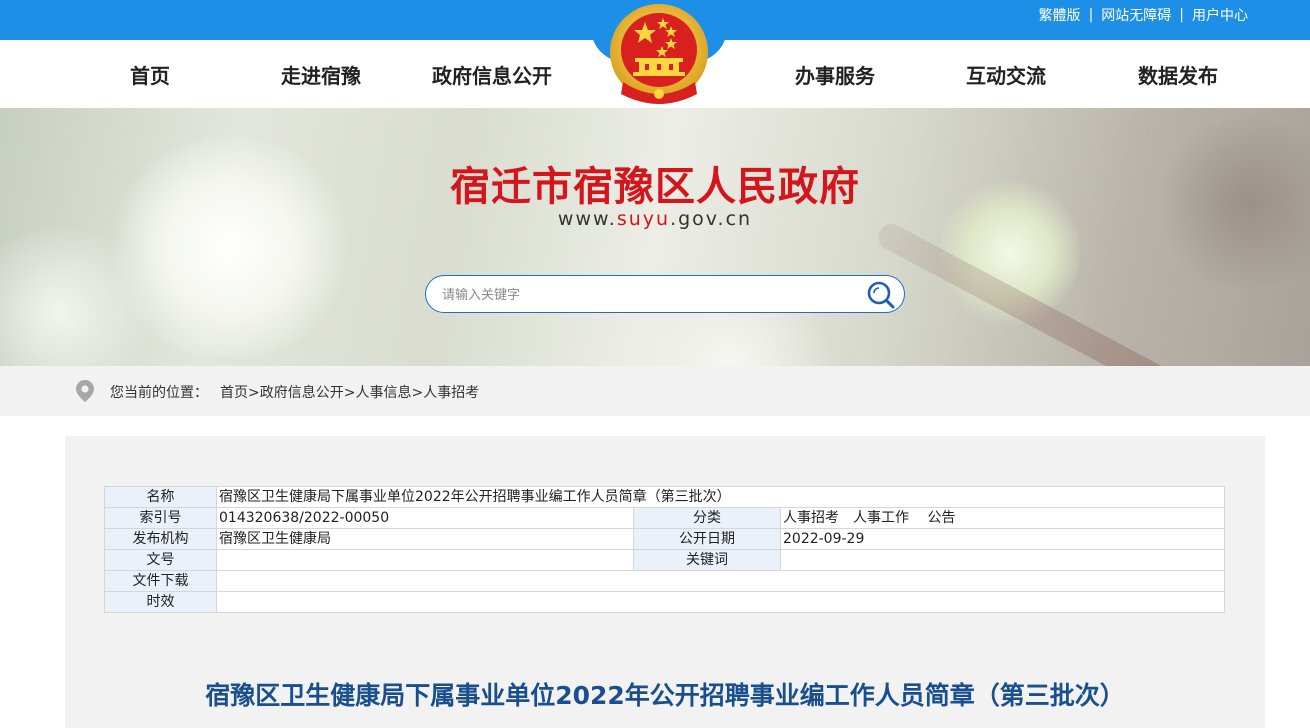  What do you see at coordinates (1002, 539) in the screenshot?
I see `date-value: 2022-09-29` at bounding box center [1002, 539].